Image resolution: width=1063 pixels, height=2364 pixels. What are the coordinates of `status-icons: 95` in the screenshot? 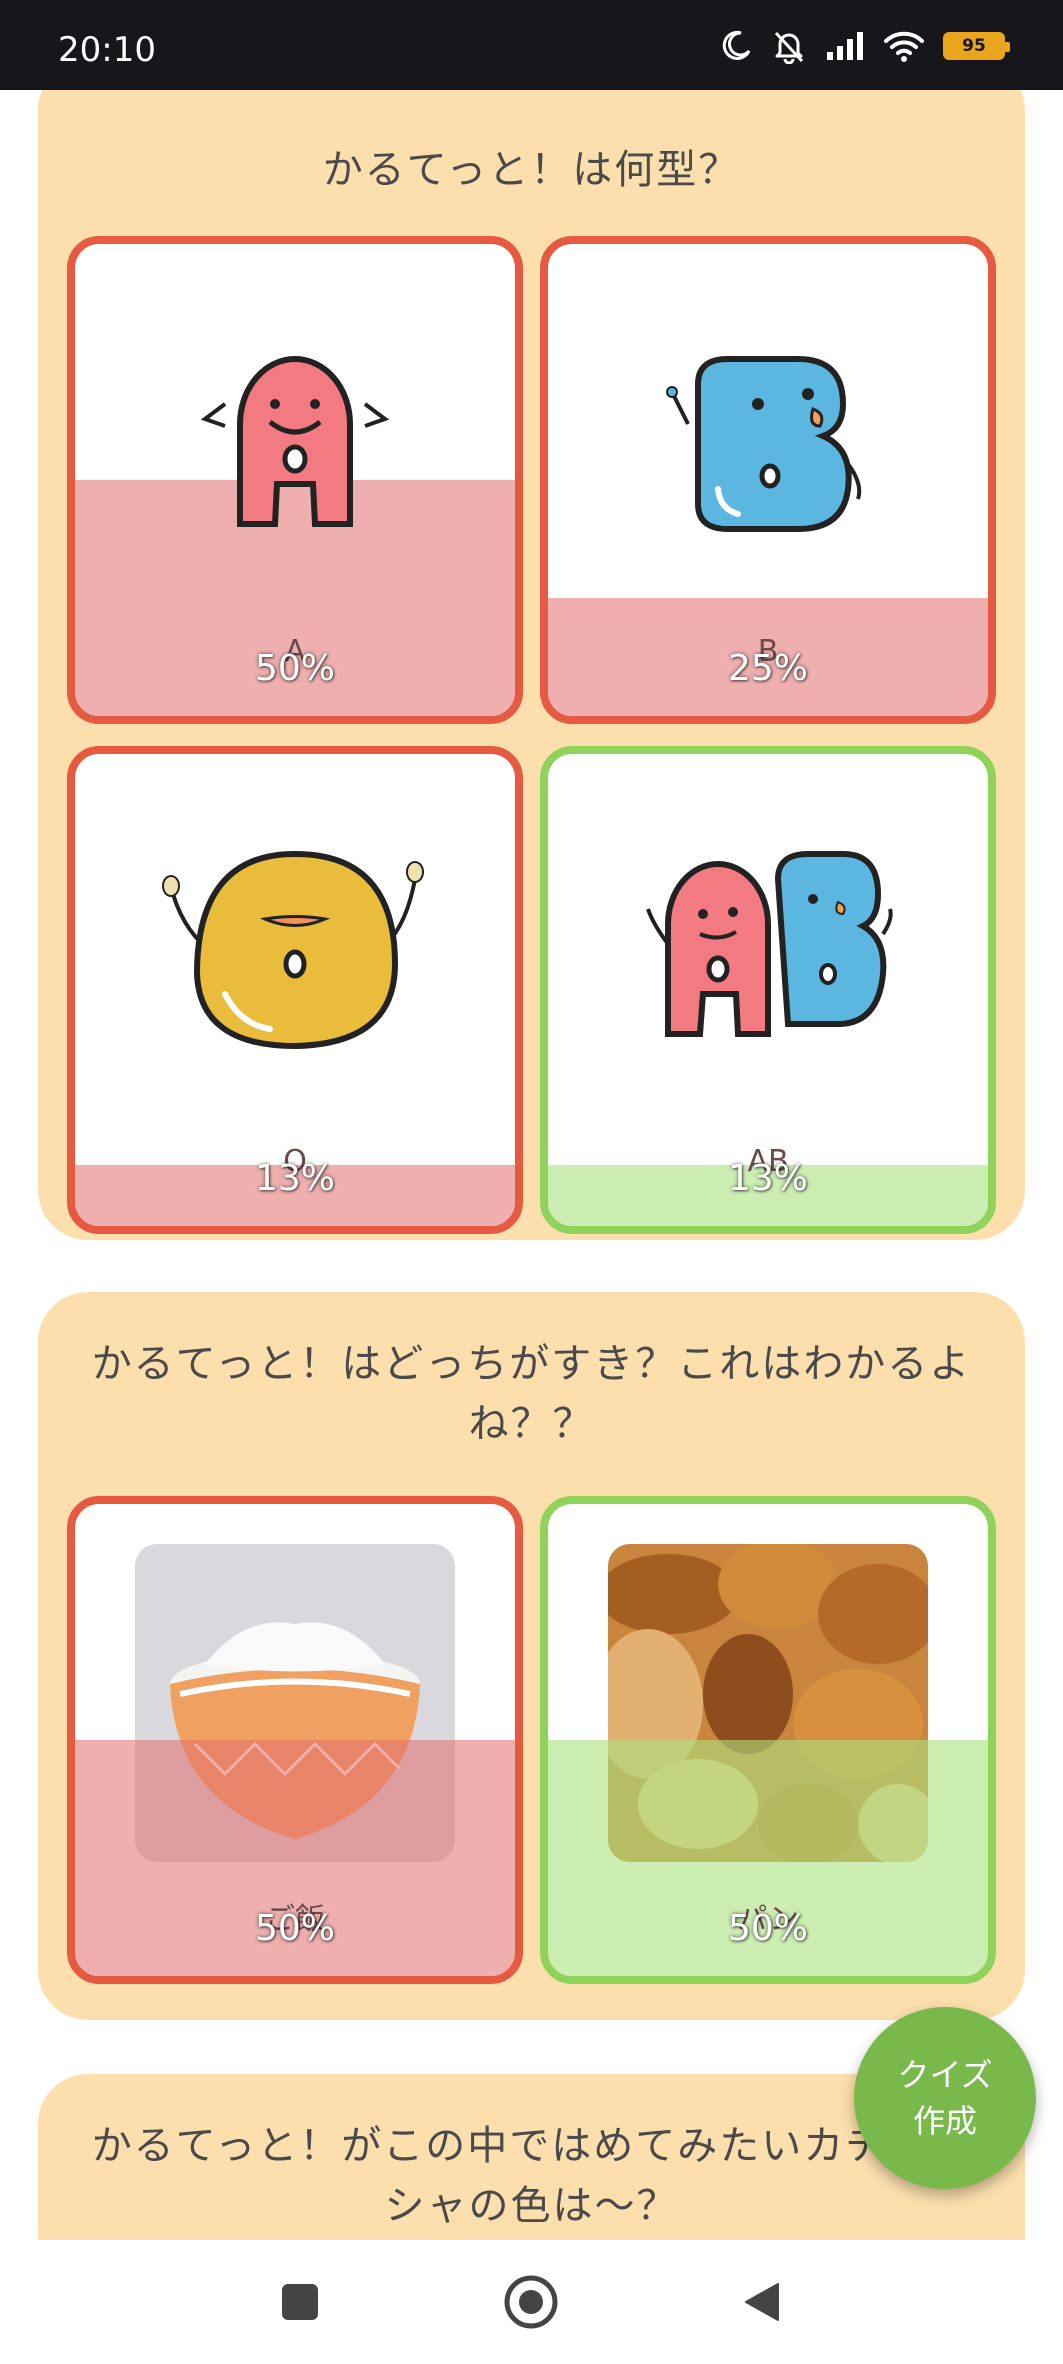 It's located at (864, 46).